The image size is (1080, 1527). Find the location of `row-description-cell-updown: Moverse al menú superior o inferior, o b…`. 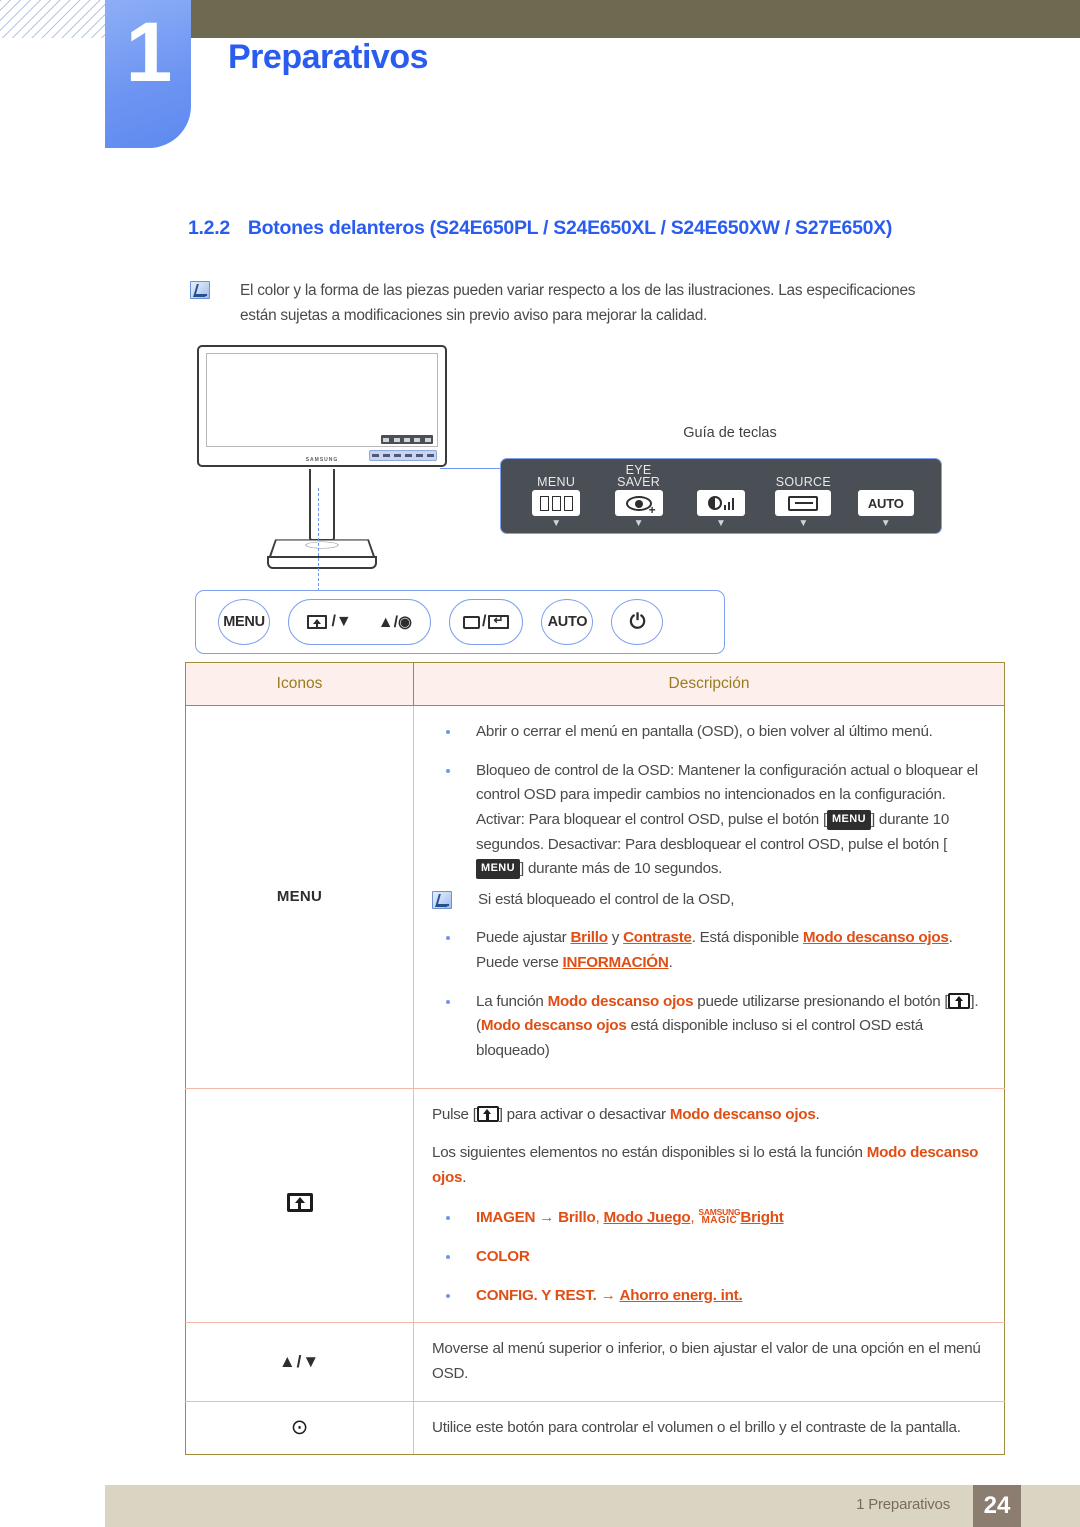

row-description-cell-updown: Moverse al menú superior o inferior, o b… is located at coordinates (709, 1362).